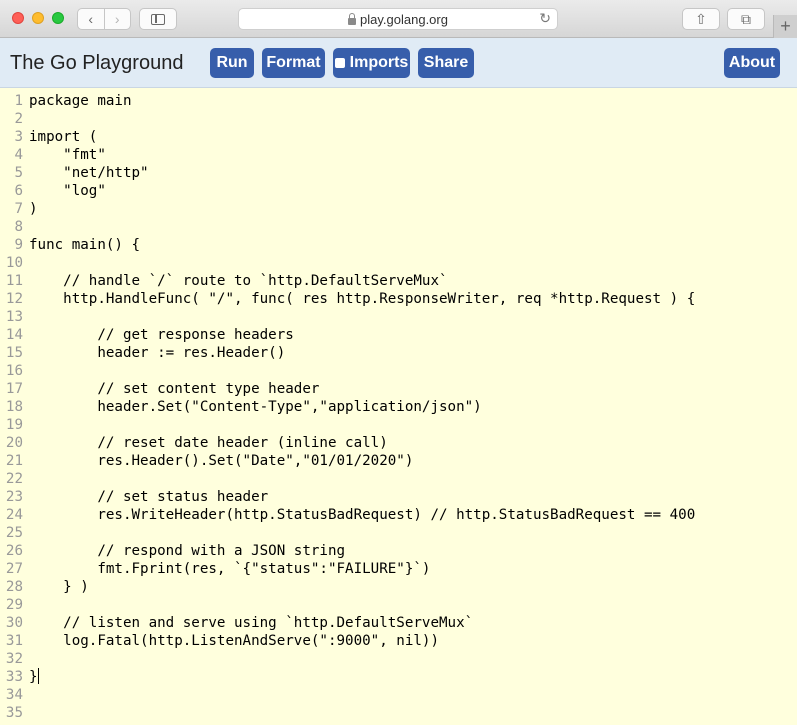 The height and width of the screenshot is (725, 797). What do you see at coordinates (67, 191) in the screenshot?
I see `code-text: "log"` at bounding box center [67, 191].